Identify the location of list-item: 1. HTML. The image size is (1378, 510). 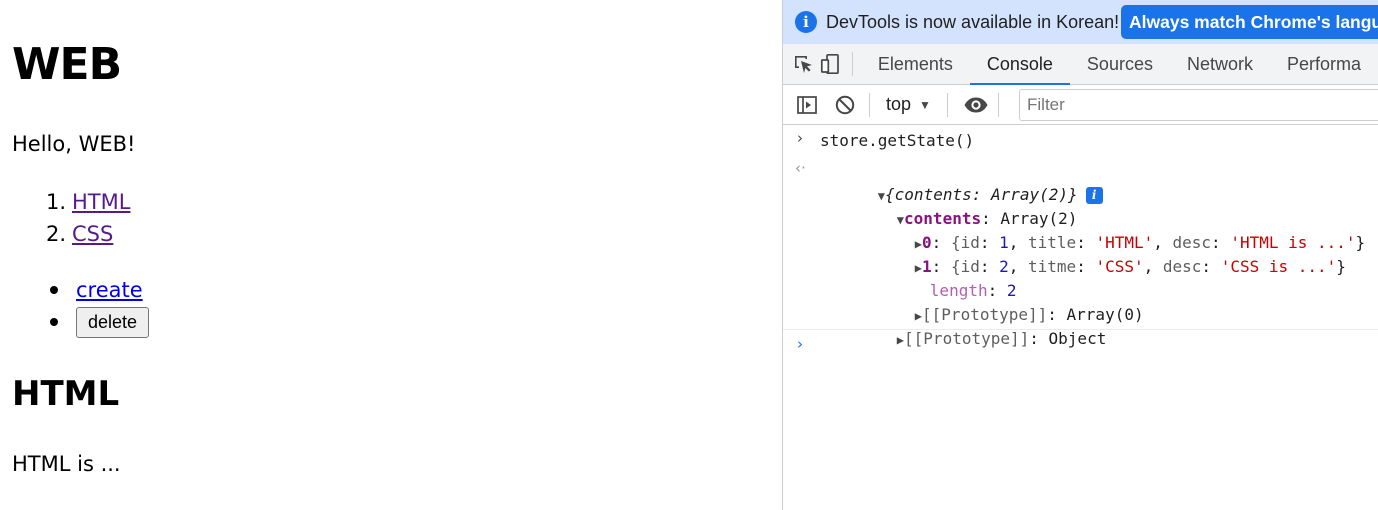
(88, 202).